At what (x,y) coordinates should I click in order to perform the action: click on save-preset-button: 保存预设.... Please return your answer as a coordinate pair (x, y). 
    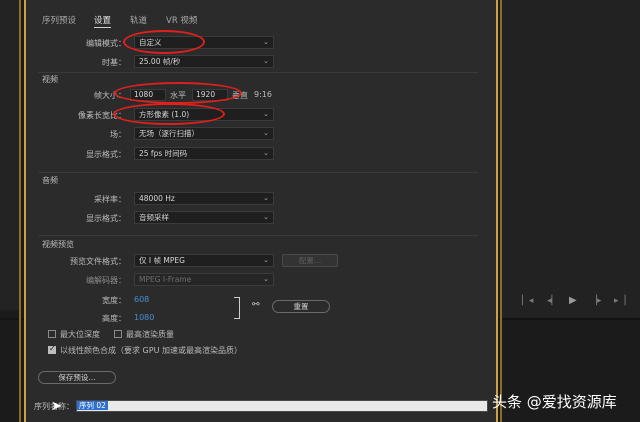
    Looking at the image, I should click on (77, 377).